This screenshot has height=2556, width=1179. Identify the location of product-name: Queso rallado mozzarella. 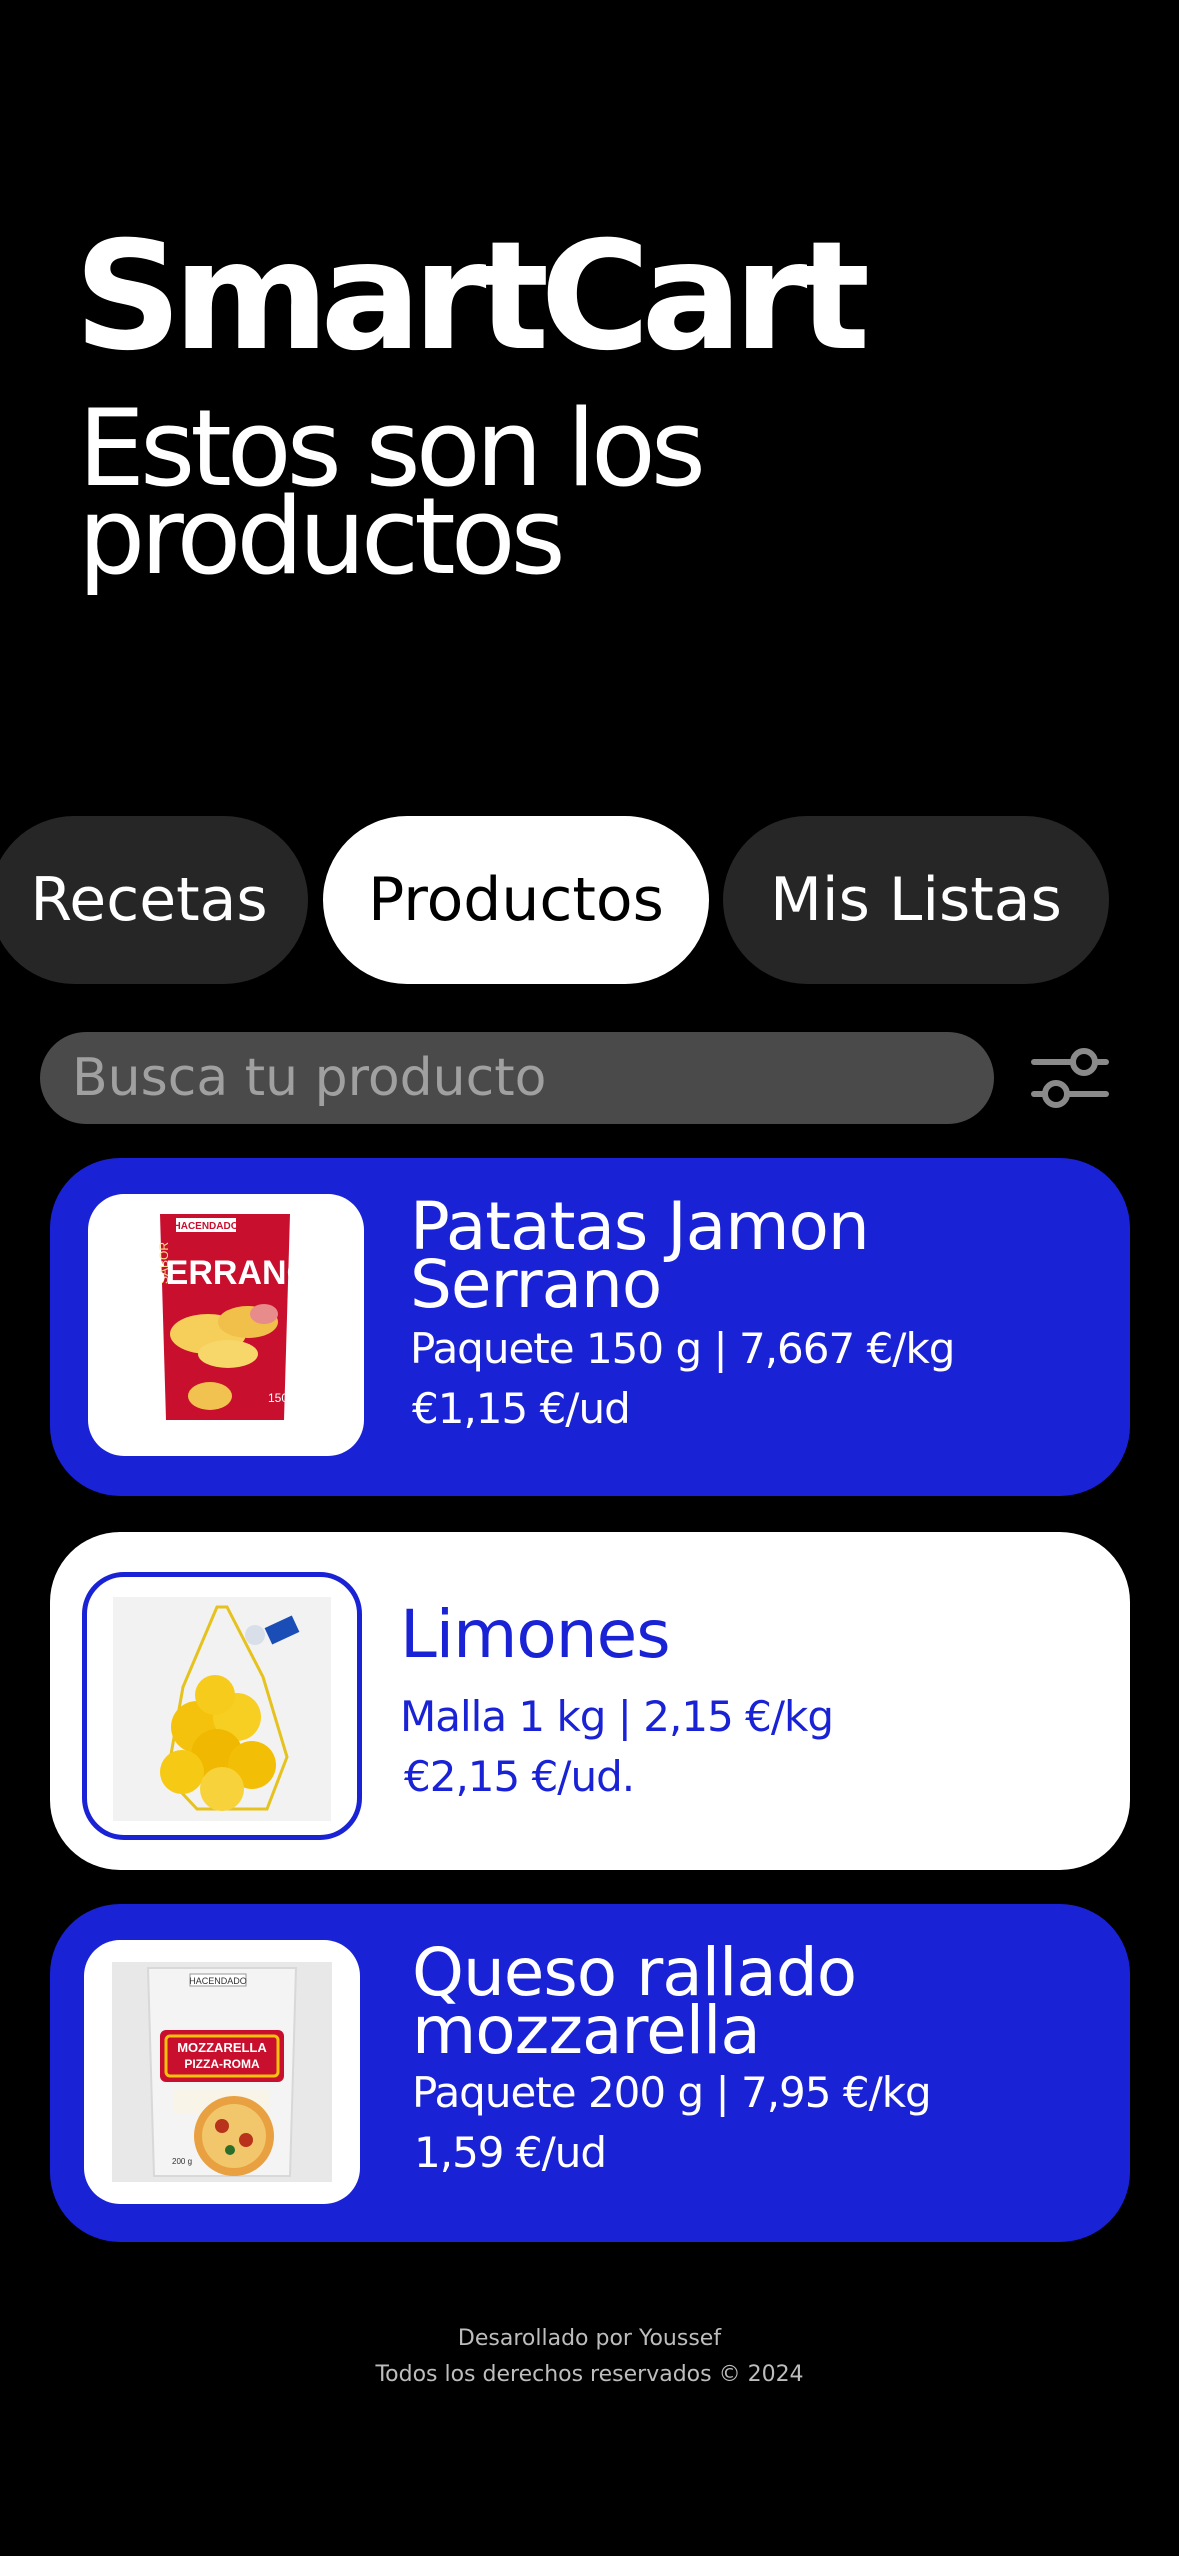
(634, 2001).